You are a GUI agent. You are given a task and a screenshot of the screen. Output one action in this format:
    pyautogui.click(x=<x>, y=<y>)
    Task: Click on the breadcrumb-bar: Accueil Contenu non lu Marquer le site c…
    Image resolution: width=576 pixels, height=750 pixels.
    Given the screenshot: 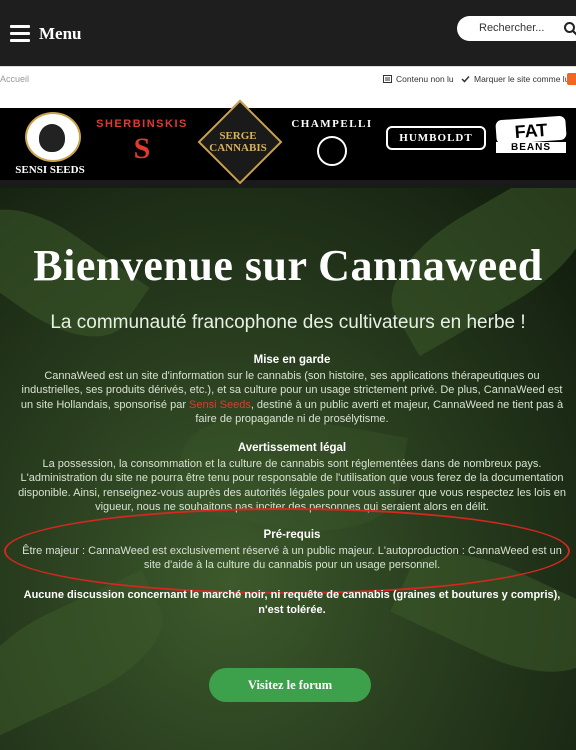 What is the action you would take?
    pyautogui.click(x=288, y=79)
    